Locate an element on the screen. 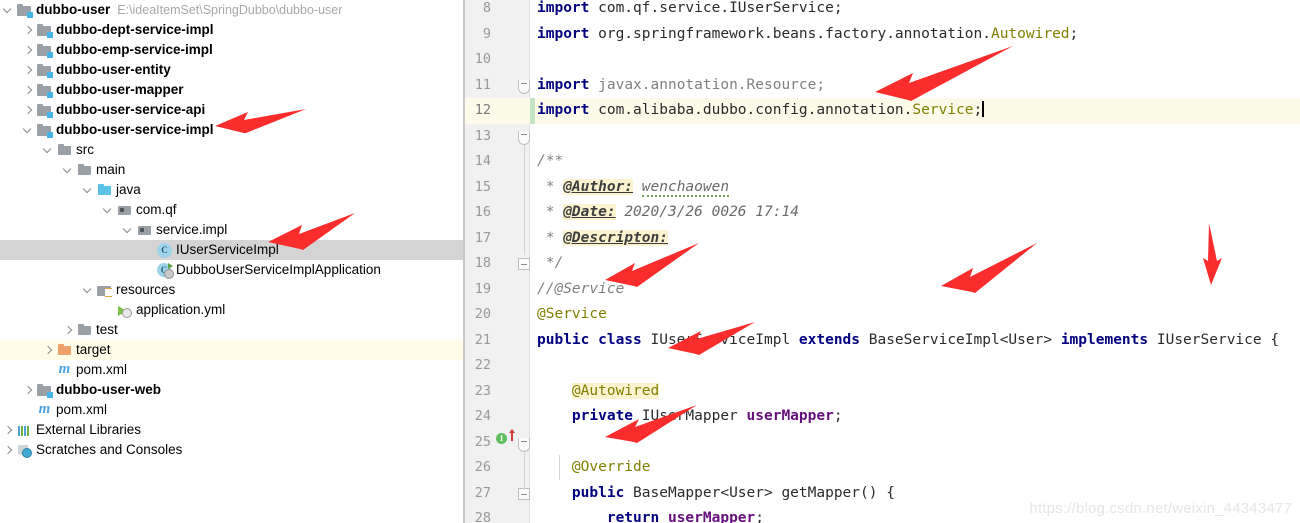  tree-item-test: test is located at coordinates (231, 330).